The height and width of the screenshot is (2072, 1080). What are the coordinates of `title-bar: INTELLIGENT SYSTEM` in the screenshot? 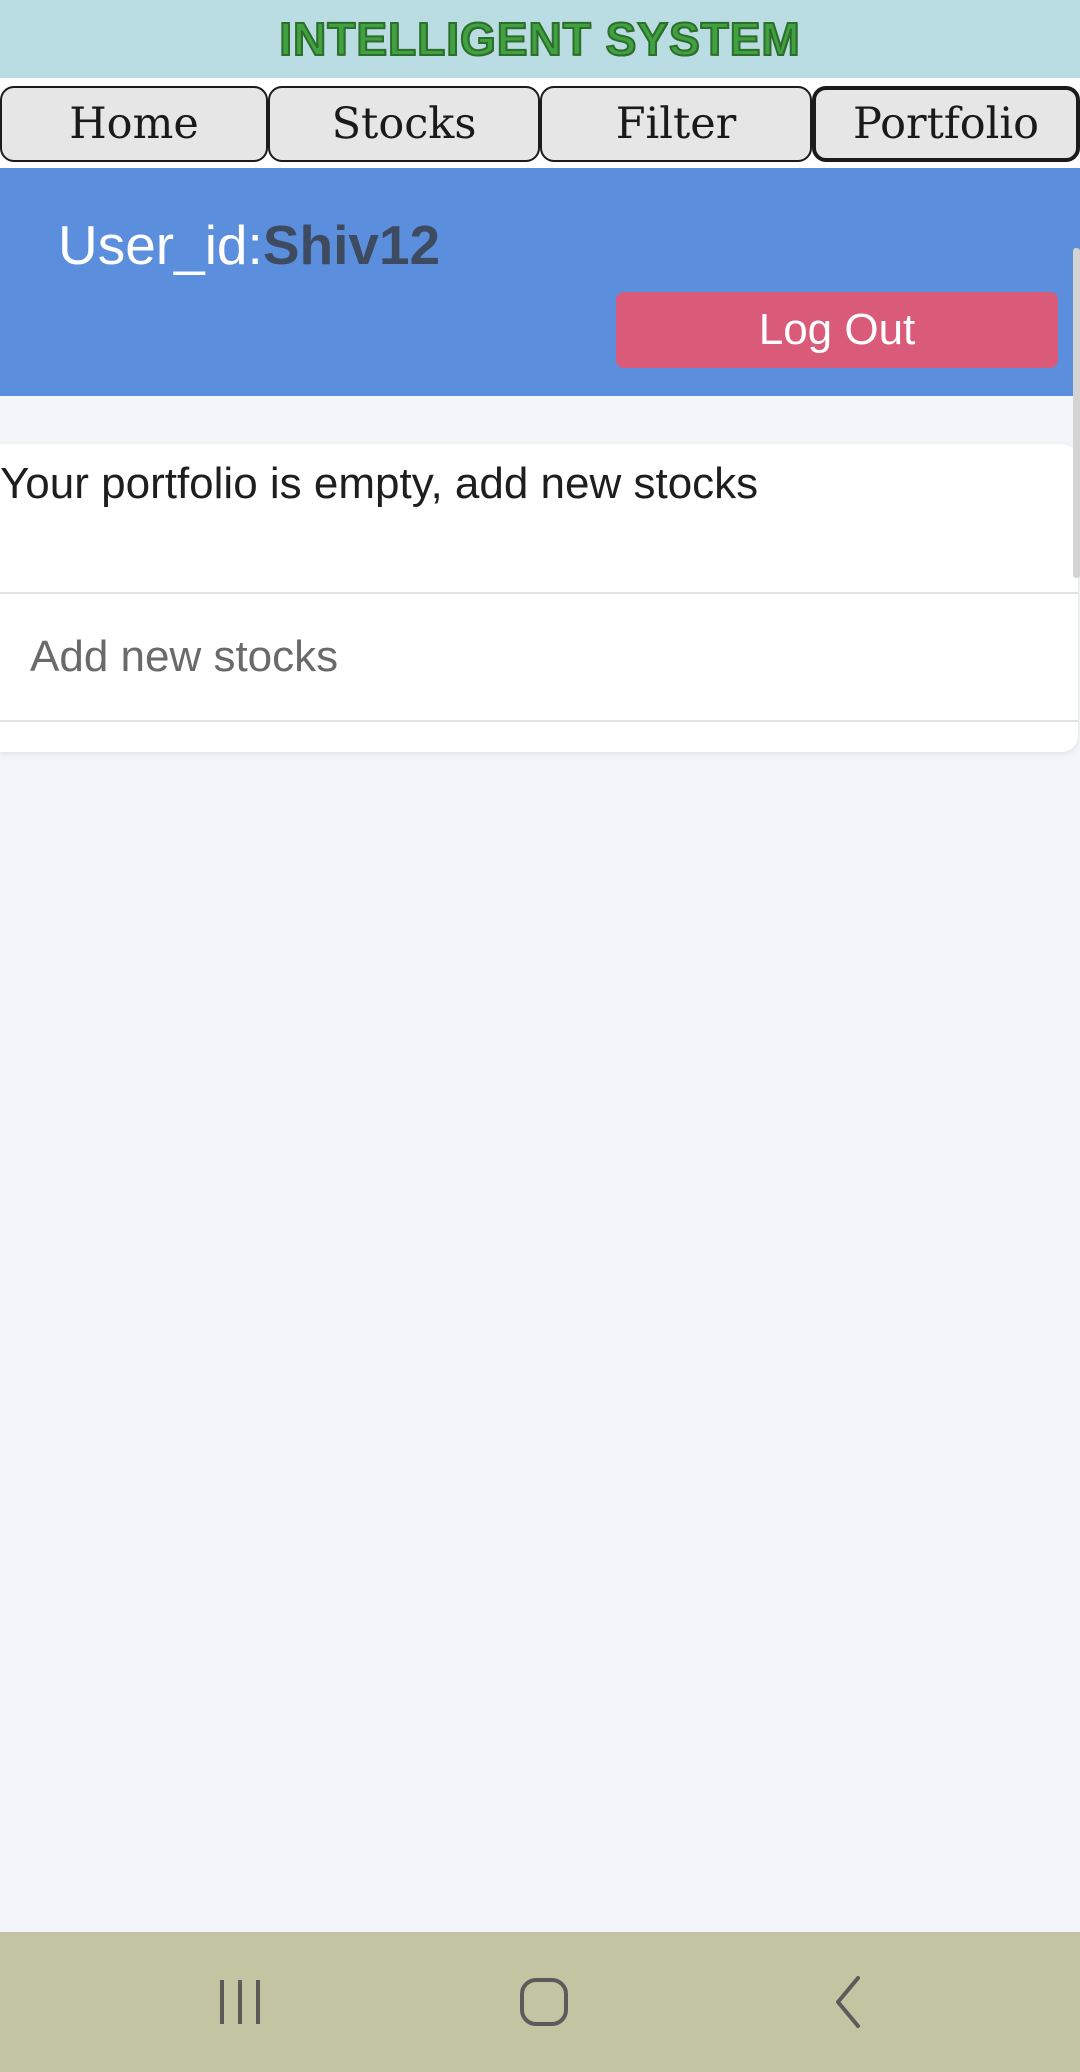 It's located at (540, 39).